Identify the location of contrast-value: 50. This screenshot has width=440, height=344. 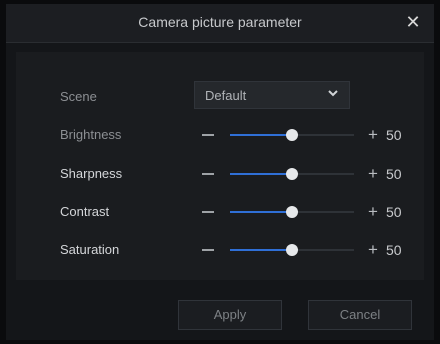
(394, 212).